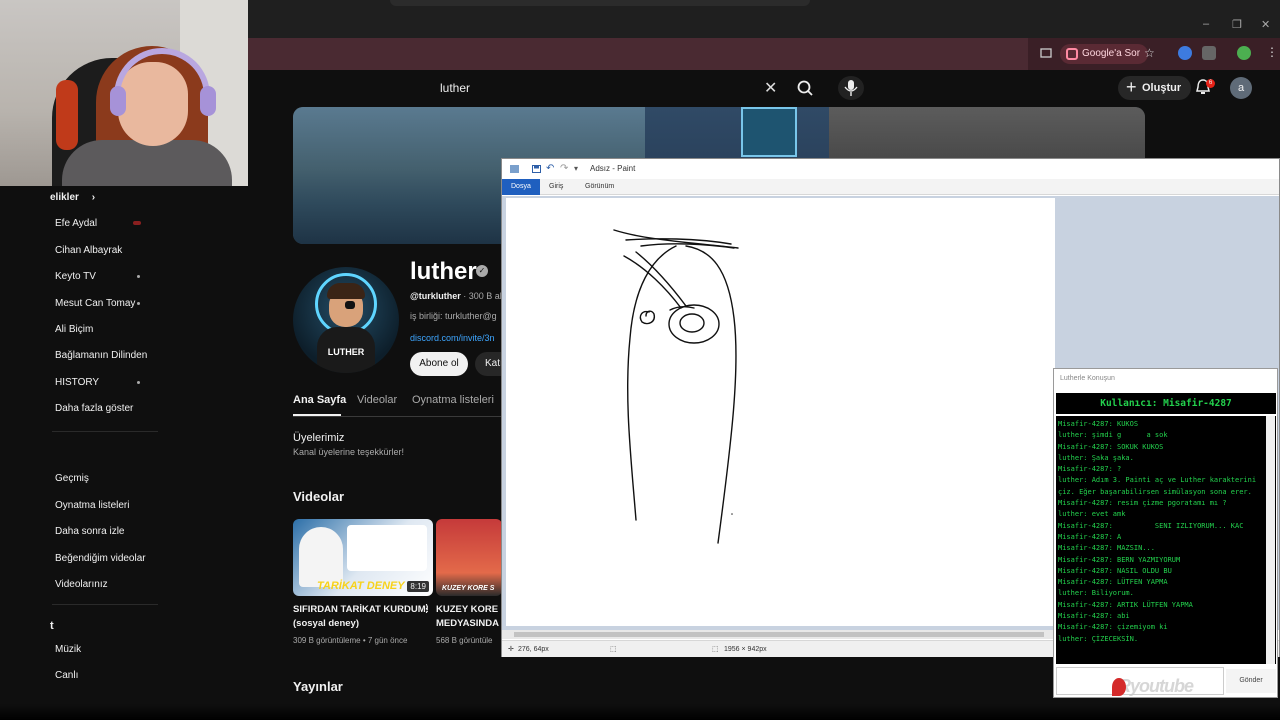 This screenshot has width=1280, height=720. Describe the element at coordinates (613, 649) in the screenshot. I see `selection-size-icon: ⬚` at that location.